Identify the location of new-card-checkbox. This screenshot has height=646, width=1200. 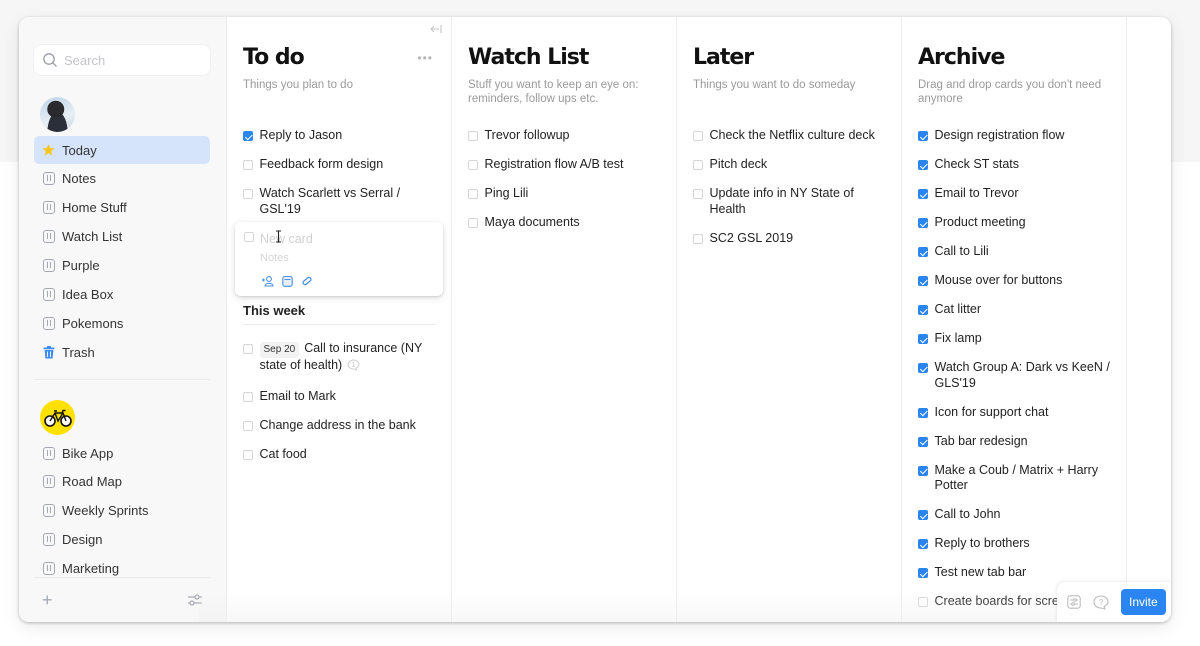
(249, 237).